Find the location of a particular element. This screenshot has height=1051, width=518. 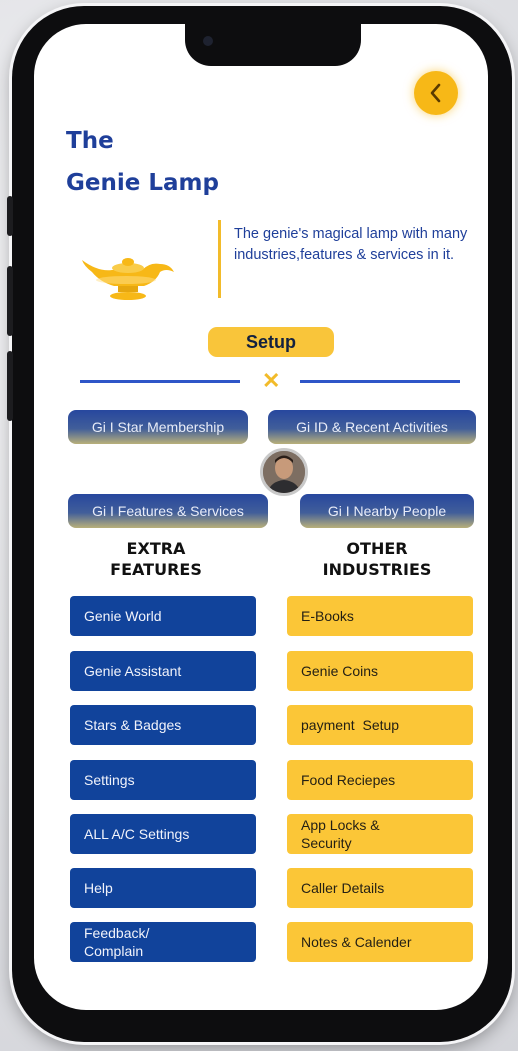

settings-button: Settings is located at coordinates (163, 780).